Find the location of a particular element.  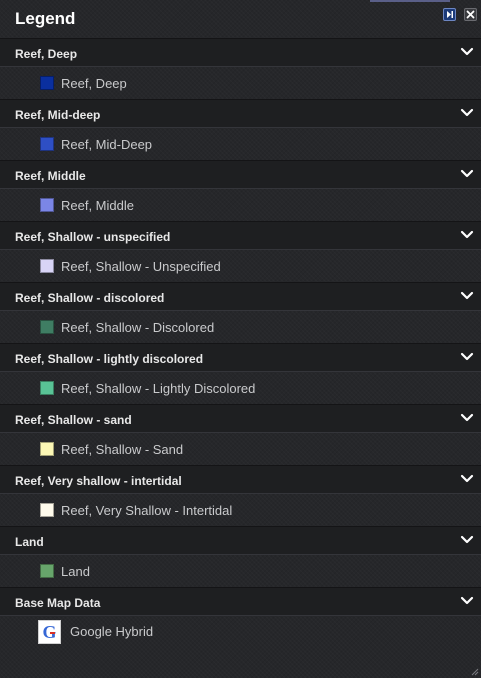

legend-item-reef-middle: Reef, Middle is located at coordinates (240, 205).